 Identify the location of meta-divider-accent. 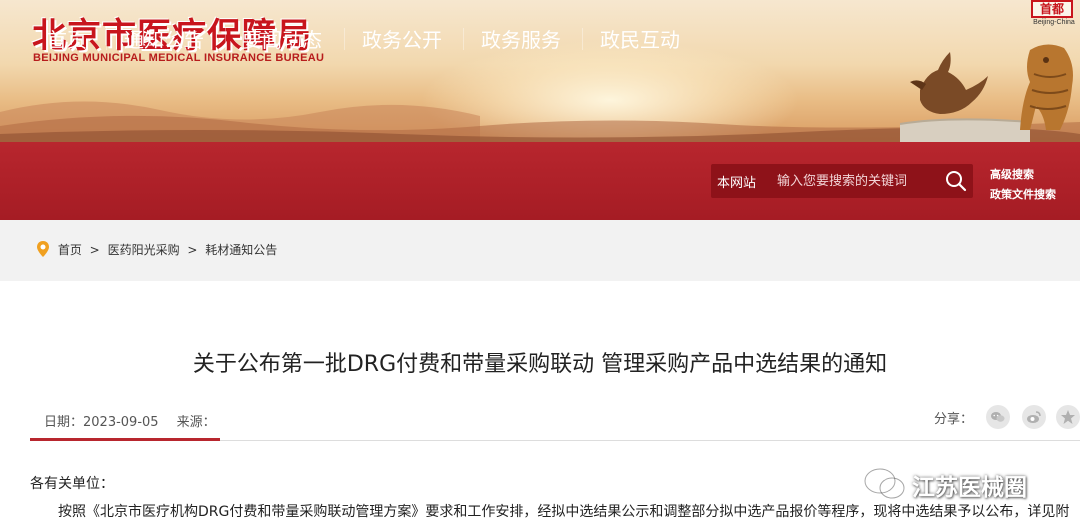
(125, 439).